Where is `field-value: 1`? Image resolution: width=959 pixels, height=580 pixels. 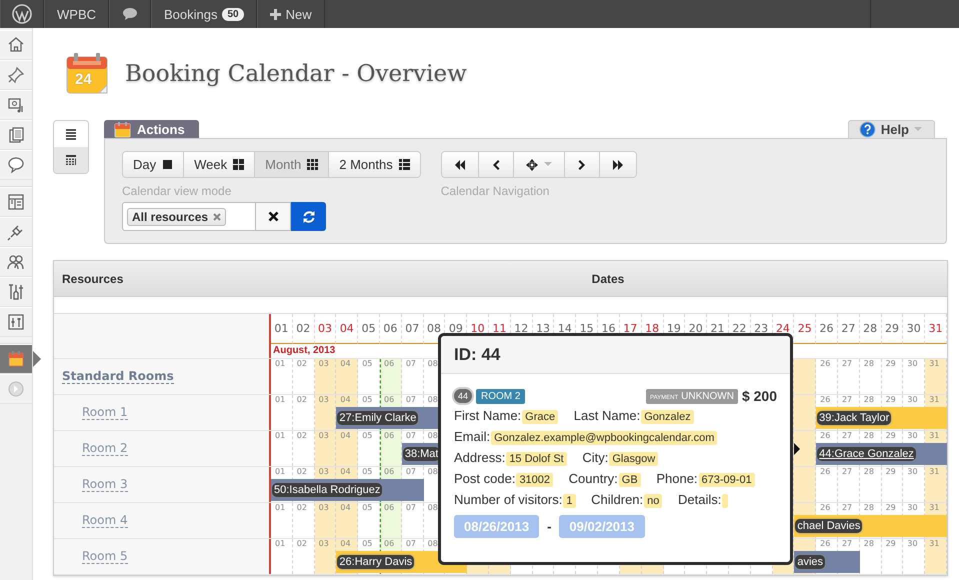 field-value: 1 is located at coordinates (569, 501).